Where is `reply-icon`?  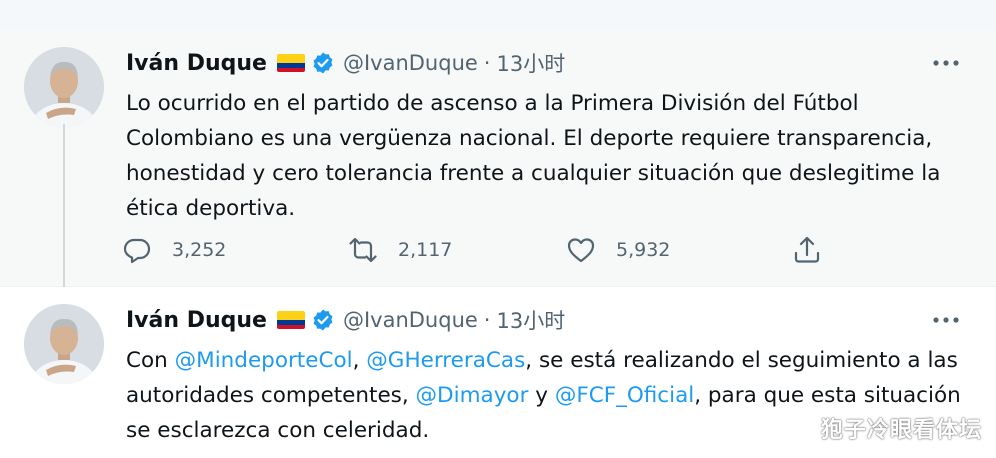
reply-icon is located at coordinates (137, 251).